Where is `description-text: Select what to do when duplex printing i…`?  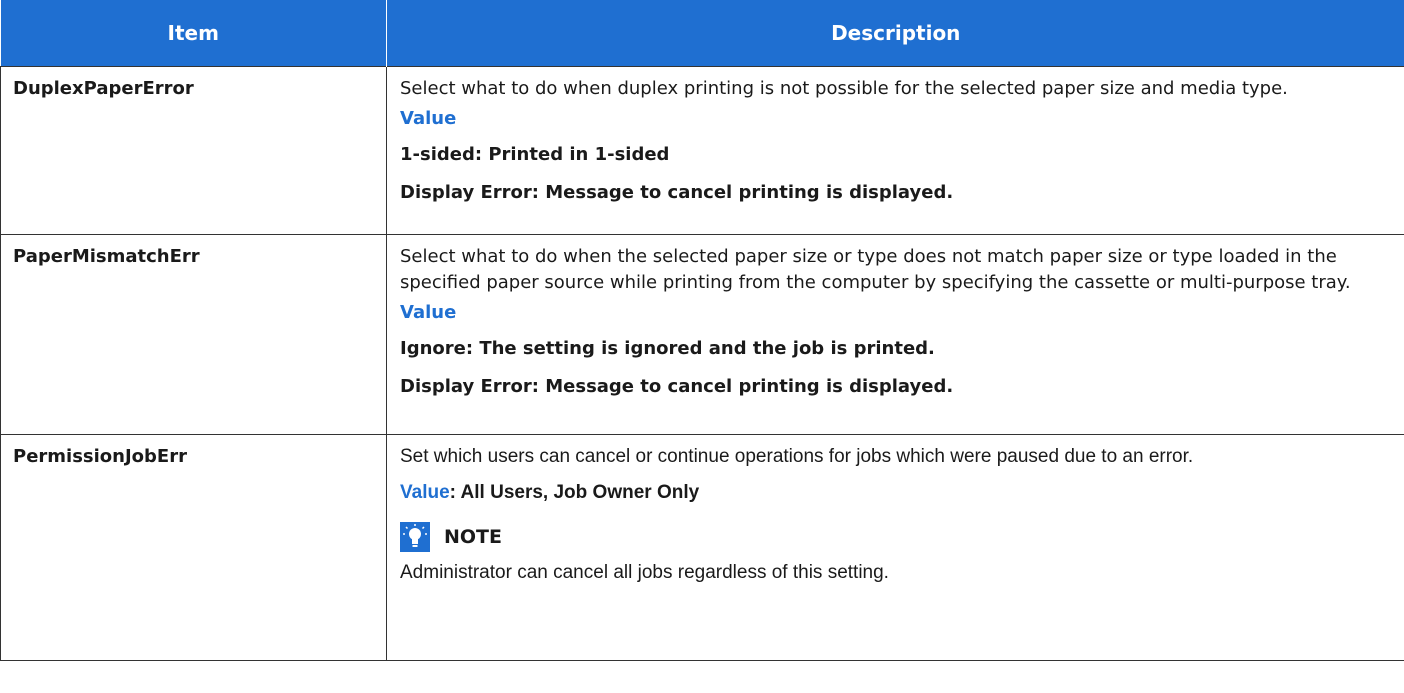 description-text: Select what to do when duplex printing i… is located at coordinates (844, 88).